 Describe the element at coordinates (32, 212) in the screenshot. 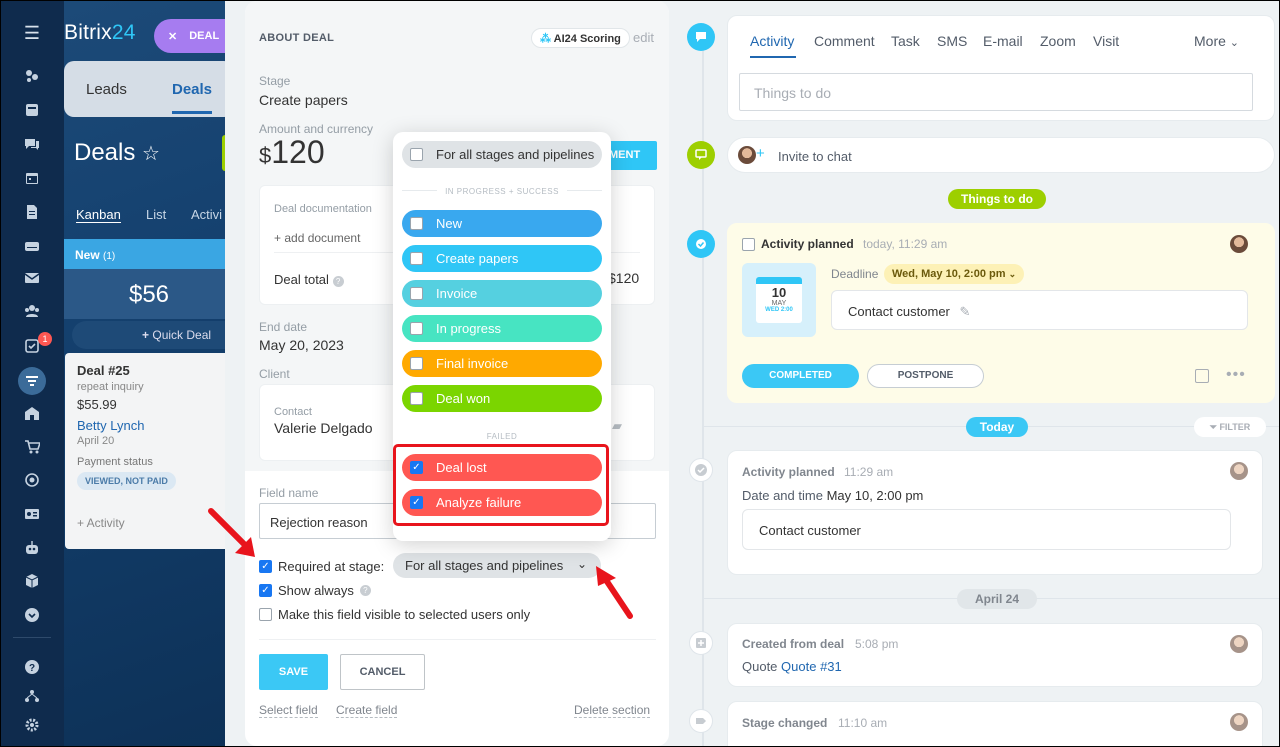

I see `docs-icon` at that location.